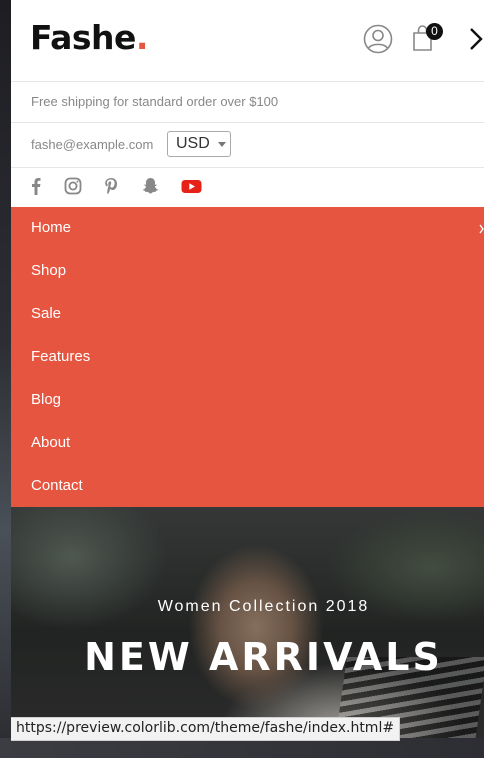  I want to click on social-links, so click(247, 187).